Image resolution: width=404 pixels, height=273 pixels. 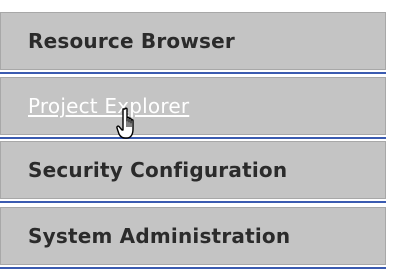 I want to click on nav-item-label: Resource Browser, so click(x=131, y=41).